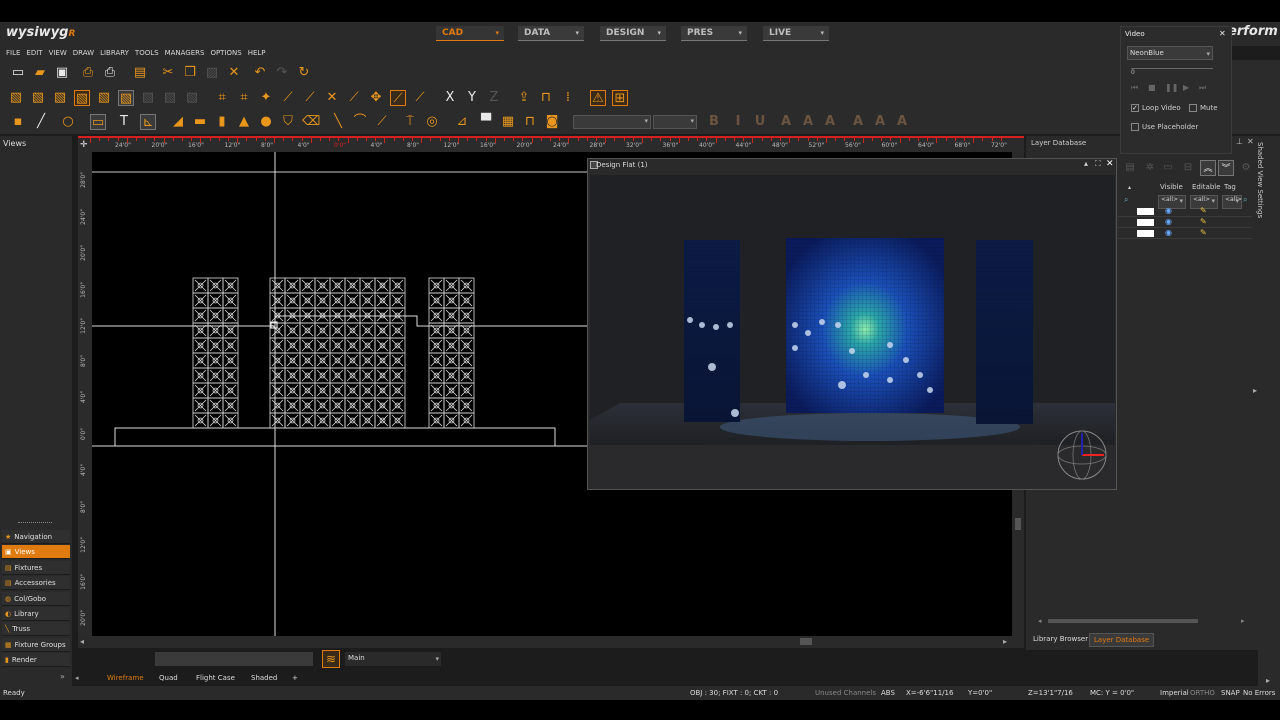 The image size is (1280, 720). I want to click on circle-icon: ○, so click(68, 122).